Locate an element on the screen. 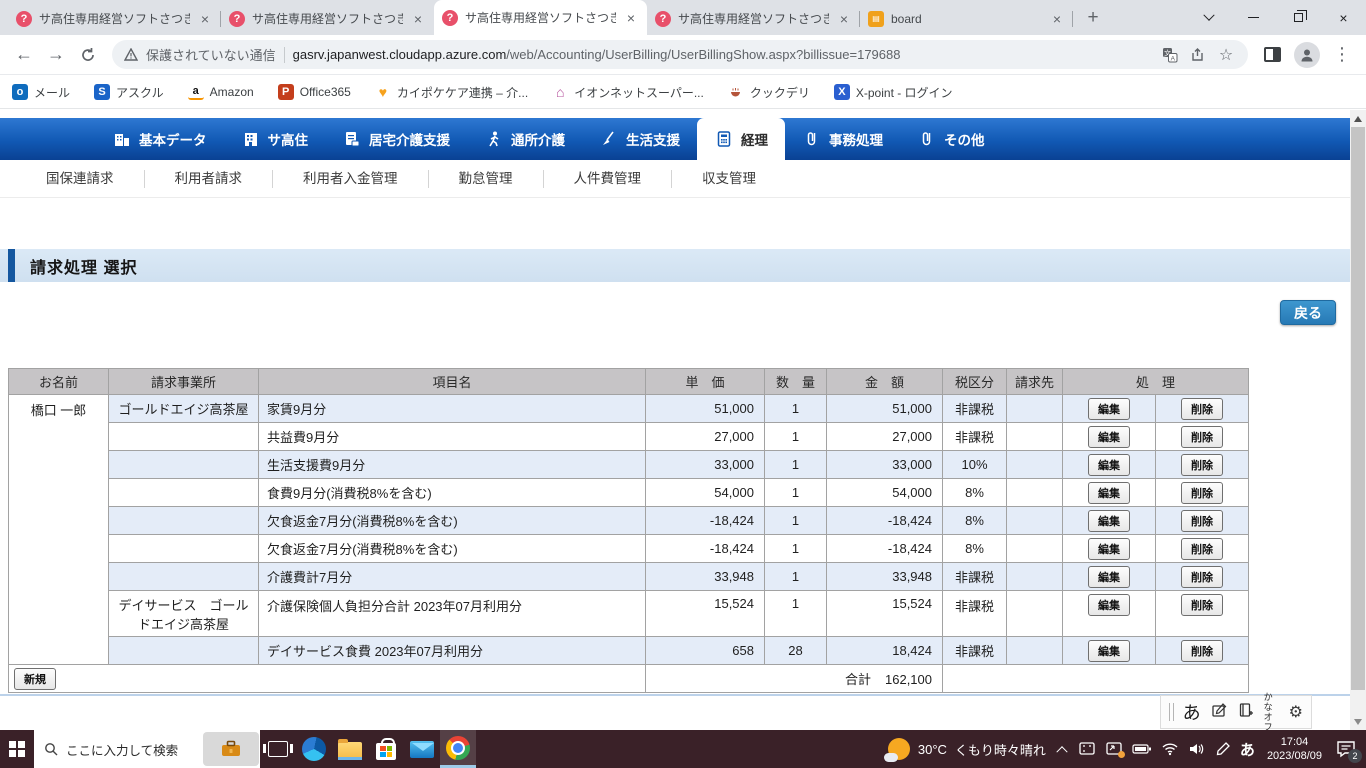 The width and height of the screenshot is (1366, 768). browser-tab-1: ? サ高住専用経営ソフトさつきちゃ × is located at coordinates (114, 18).